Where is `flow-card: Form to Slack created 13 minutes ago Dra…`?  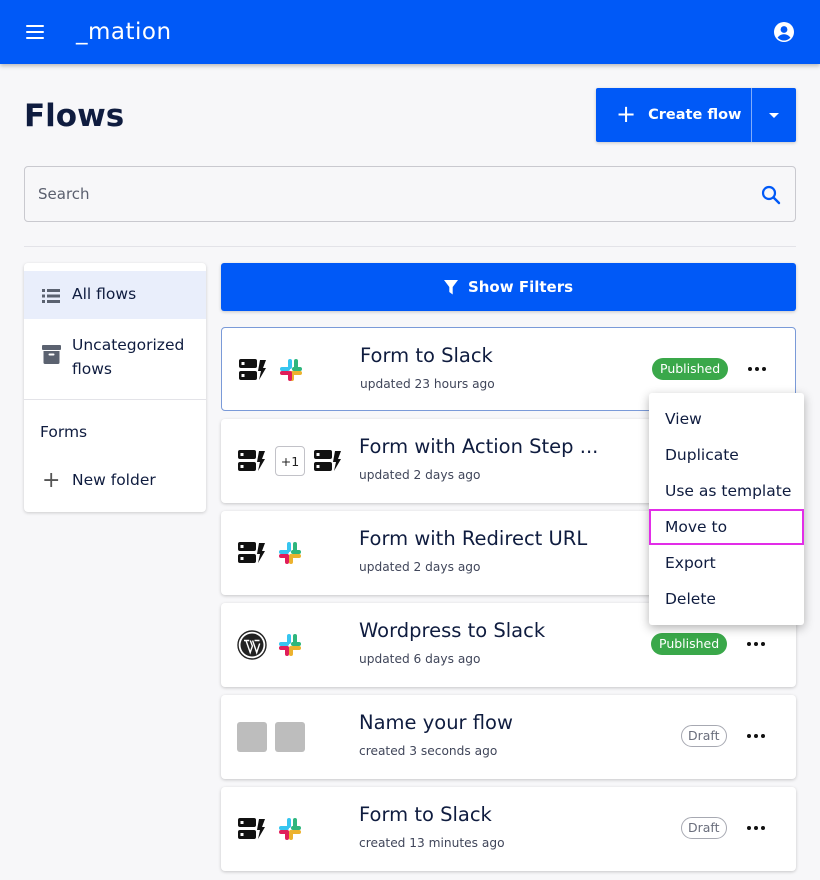
flow-card: Form to Slack created 13 minutes ago Dra… is located at coordinates (508, 829).